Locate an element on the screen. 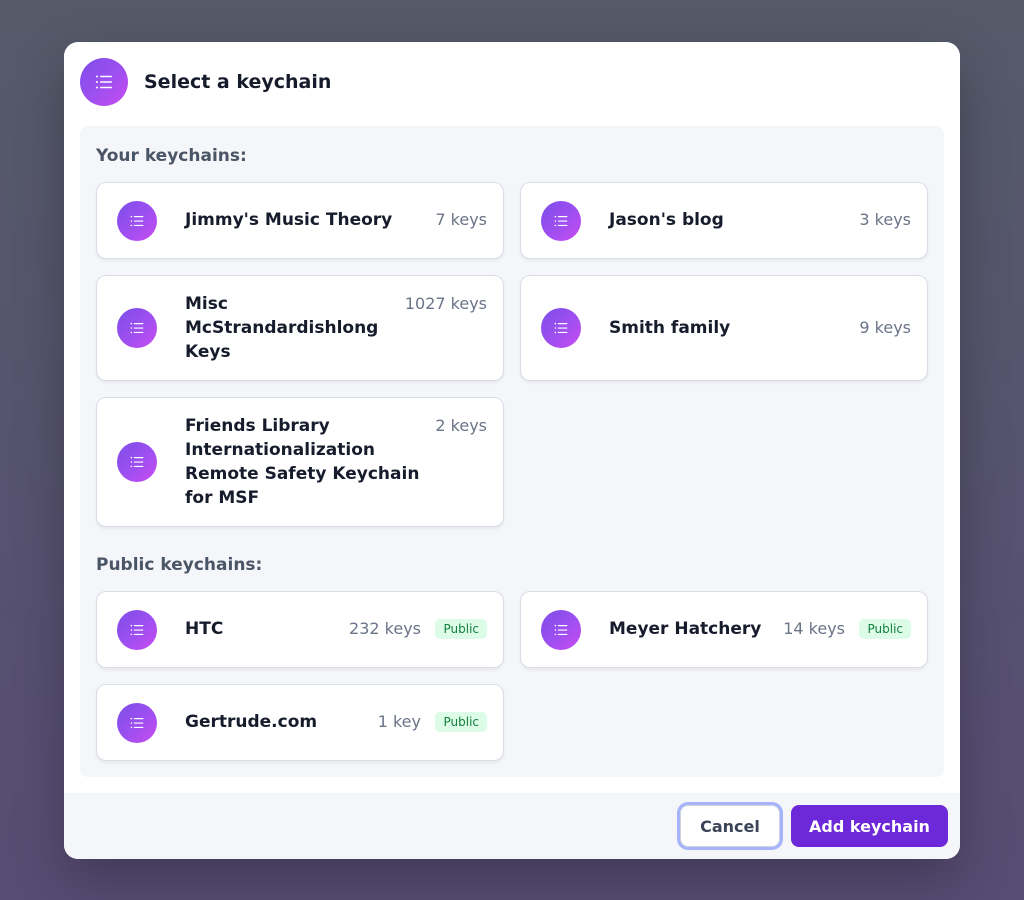 The width and height of the screenshot is (1024, 900). dialog-header: Select a keychain is located at coordinates (205, 82).